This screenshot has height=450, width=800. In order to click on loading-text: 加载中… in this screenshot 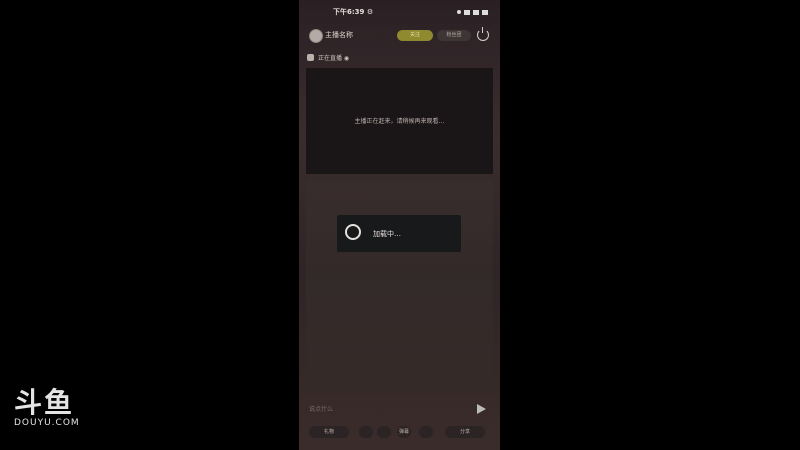, I will do `click(387, 234)`.